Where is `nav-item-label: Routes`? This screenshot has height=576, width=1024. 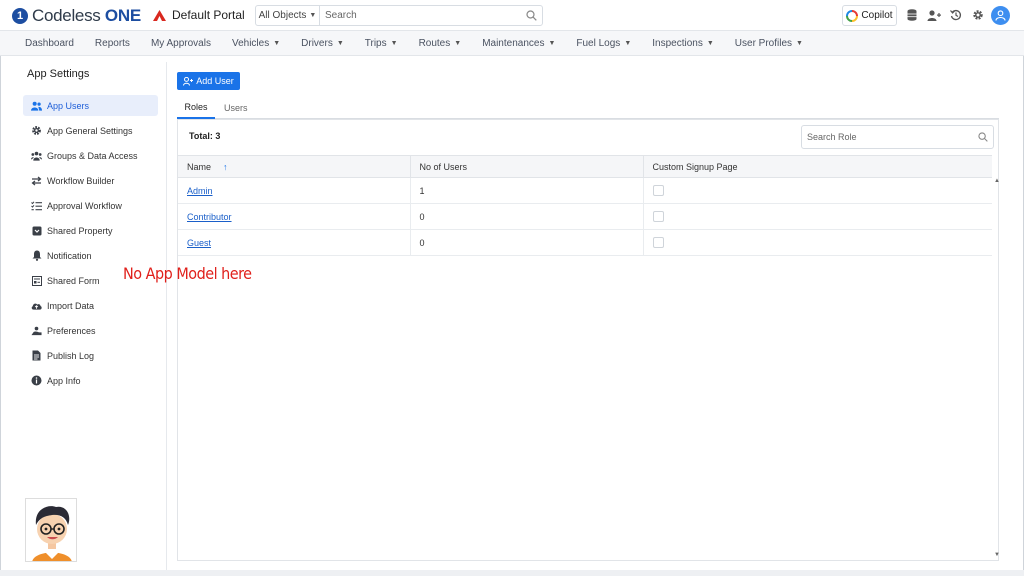
nav-item-label: Routes is located at coordinates (434, 43).